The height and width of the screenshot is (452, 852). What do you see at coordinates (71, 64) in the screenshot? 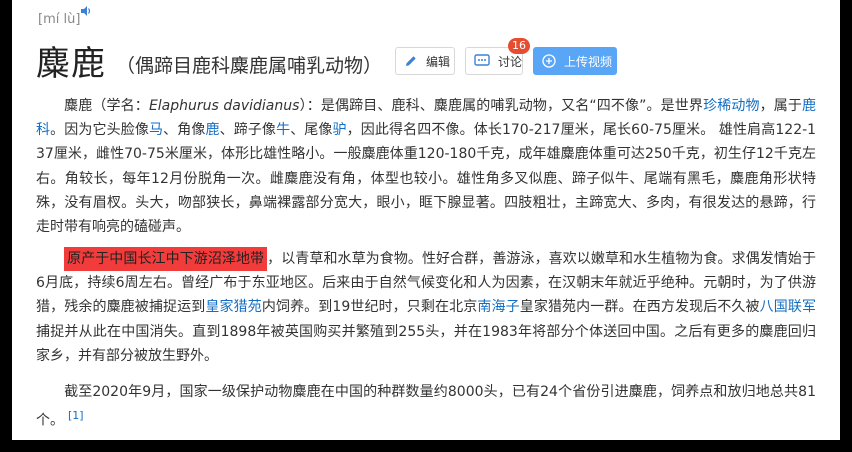
I see `page-title: 麋鹿` at bounding box center [71, 64].